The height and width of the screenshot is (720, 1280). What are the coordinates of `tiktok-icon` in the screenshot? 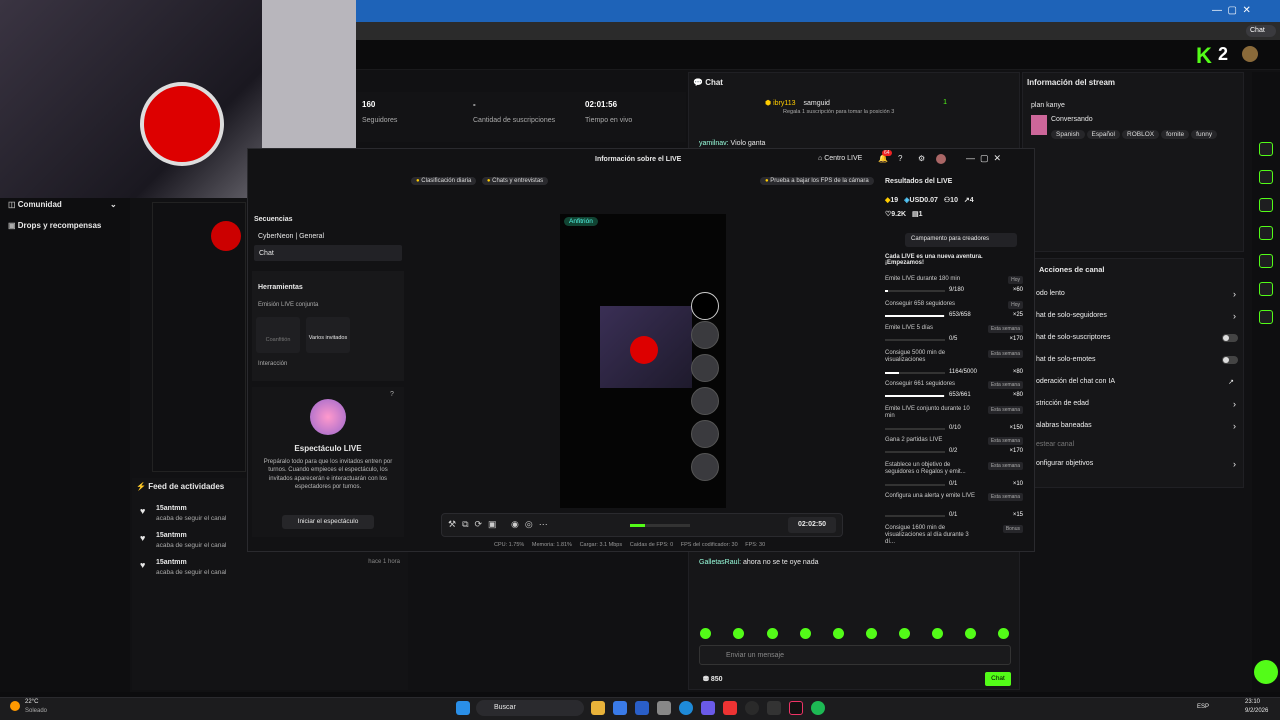 It's located at (796, 708).